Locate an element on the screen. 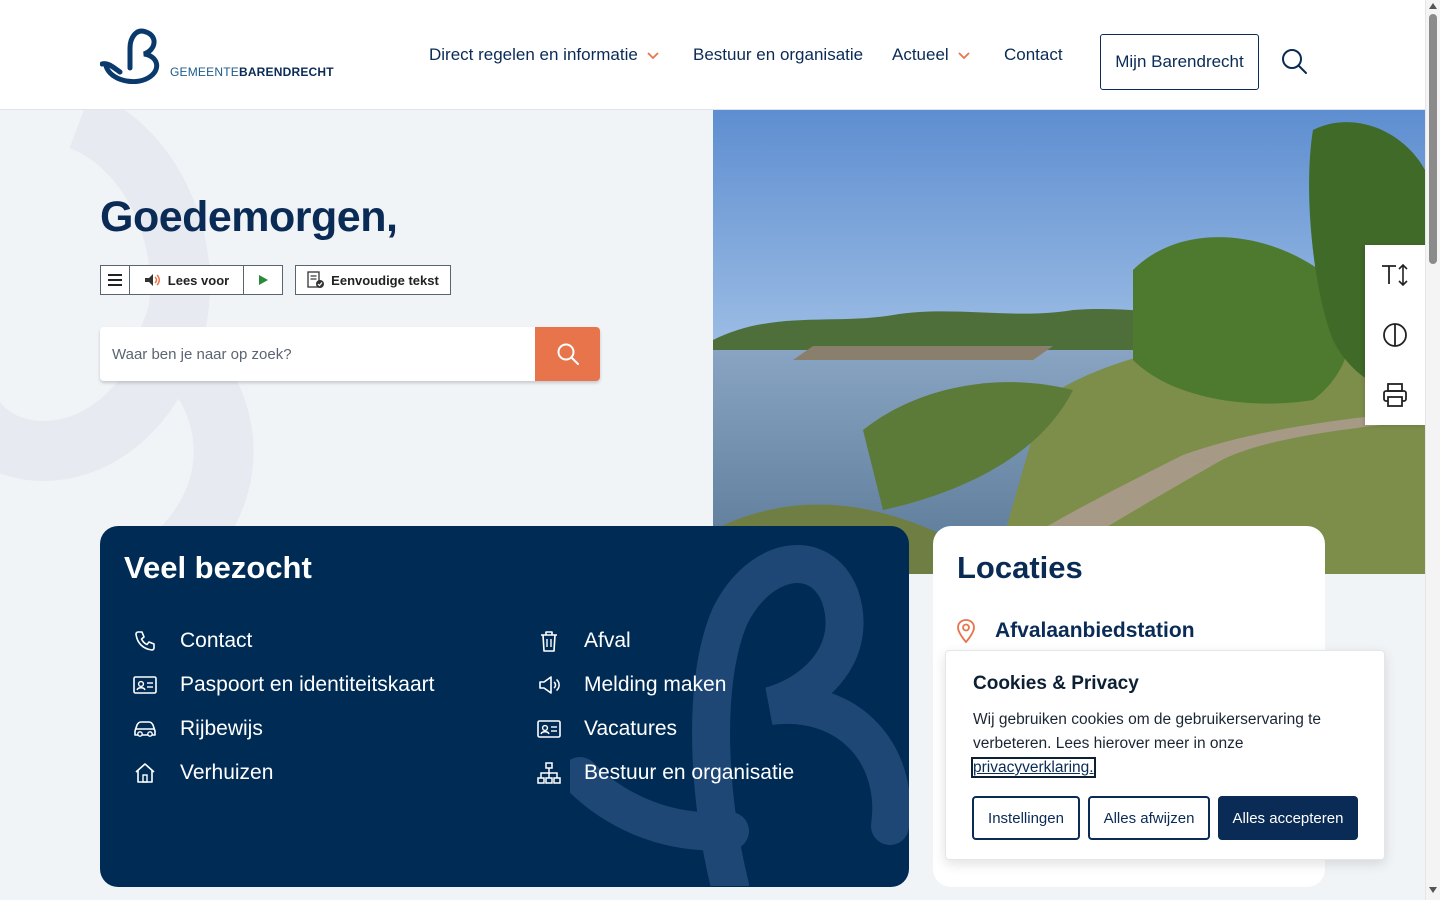 Image resolution: width=1440 pixels, height=900 pixels. veel-bezocht-title: Veel bezocht is located at coordinates (218, 567).